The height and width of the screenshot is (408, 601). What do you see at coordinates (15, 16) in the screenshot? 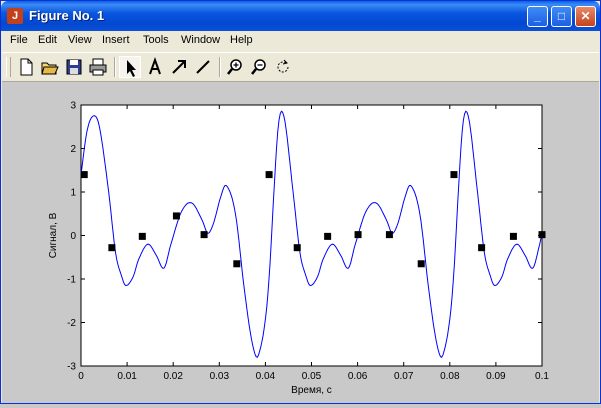
I see `matlab-app-icon: J` at bounding box center [15, 16].